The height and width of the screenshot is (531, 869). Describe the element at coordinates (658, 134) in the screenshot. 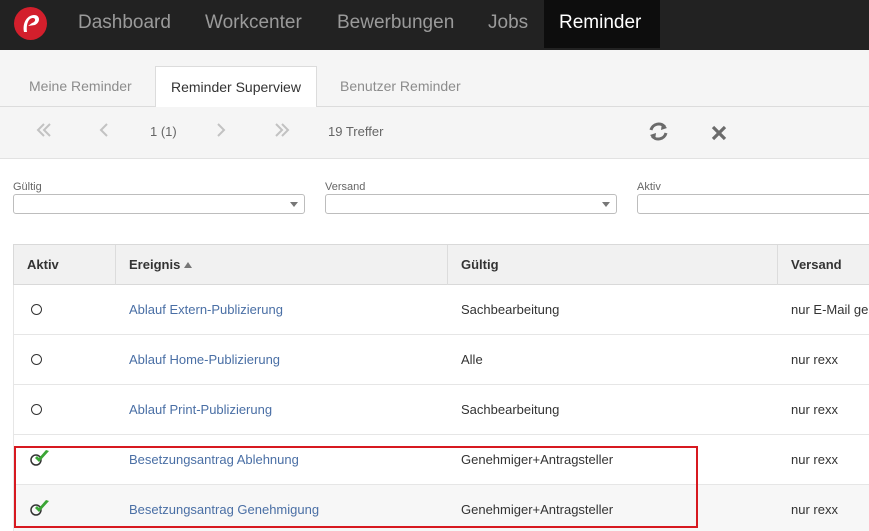

I see `refresh-icon` at that location.